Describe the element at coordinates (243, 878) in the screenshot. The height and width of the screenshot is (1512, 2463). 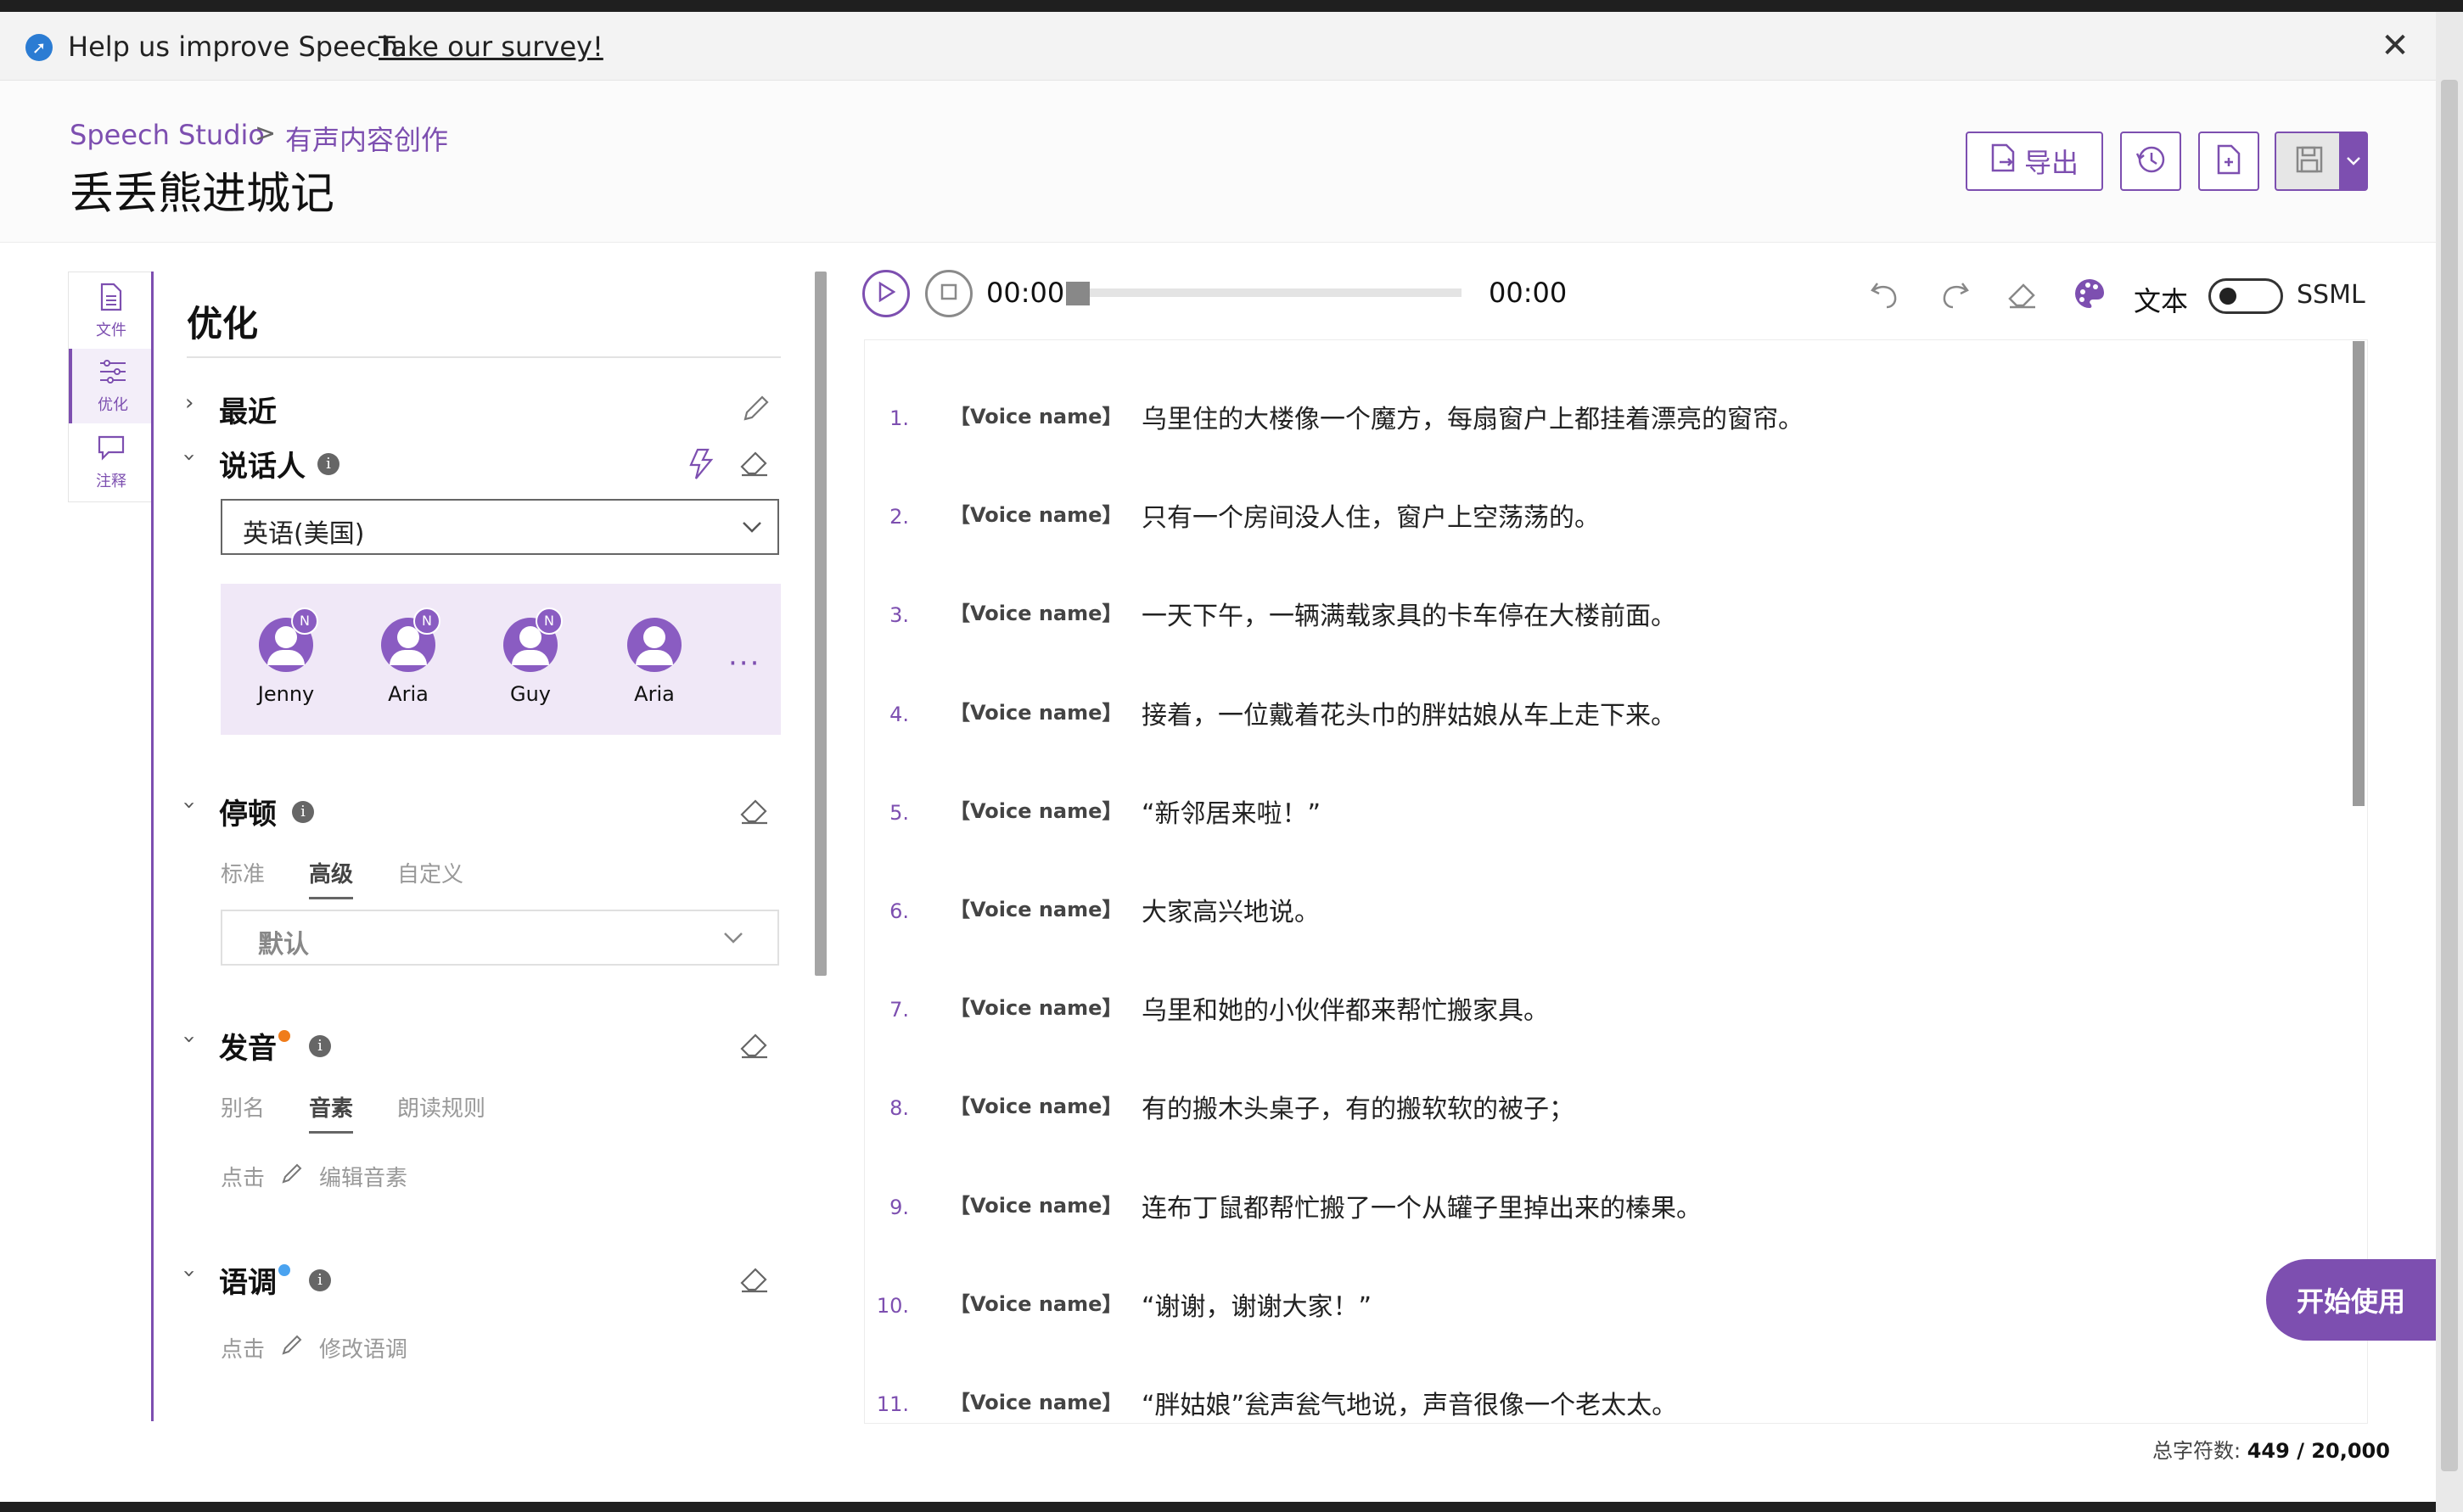
I see `tab-pause-standard: 标准` at that location.